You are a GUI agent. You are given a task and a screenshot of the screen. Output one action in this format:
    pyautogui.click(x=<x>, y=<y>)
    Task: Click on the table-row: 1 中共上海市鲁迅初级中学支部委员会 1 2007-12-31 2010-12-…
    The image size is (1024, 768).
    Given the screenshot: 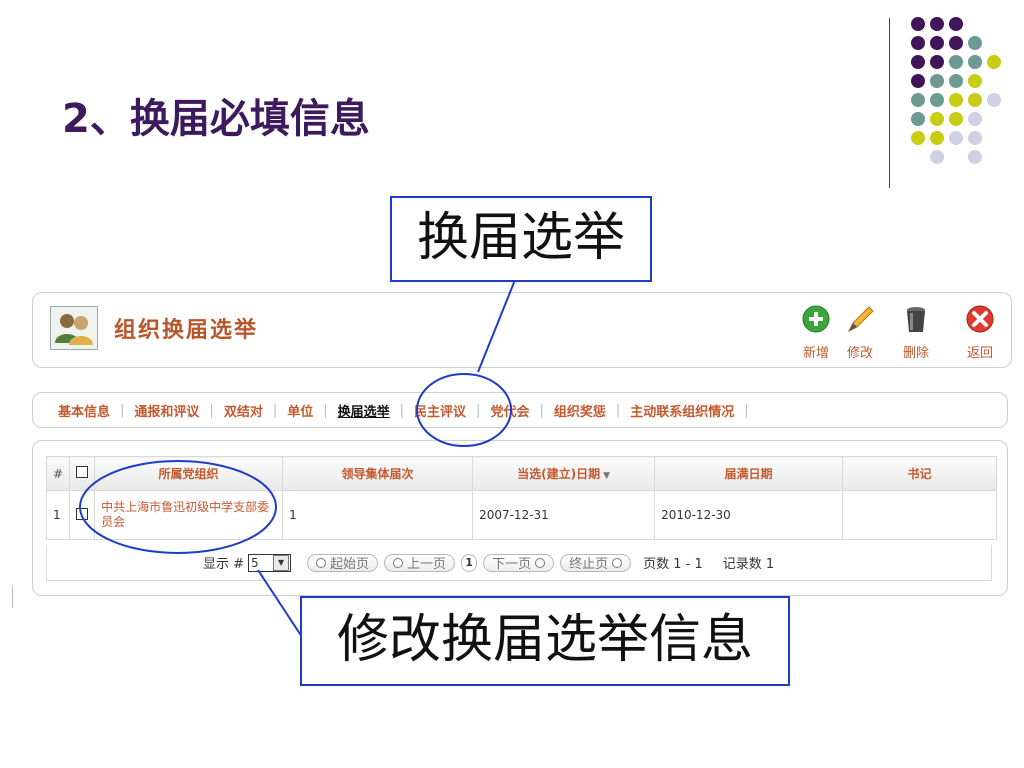 What is the action you would take?
    pyautogui.click(x=521, y=515)
    